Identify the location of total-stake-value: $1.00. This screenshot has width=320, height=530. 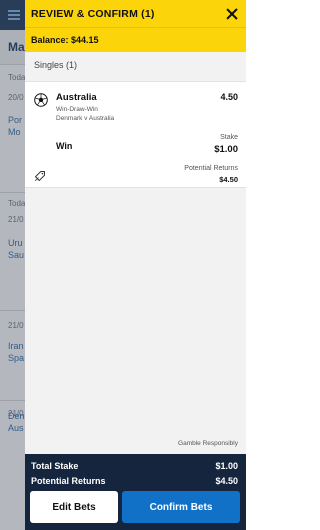
(226, 466).